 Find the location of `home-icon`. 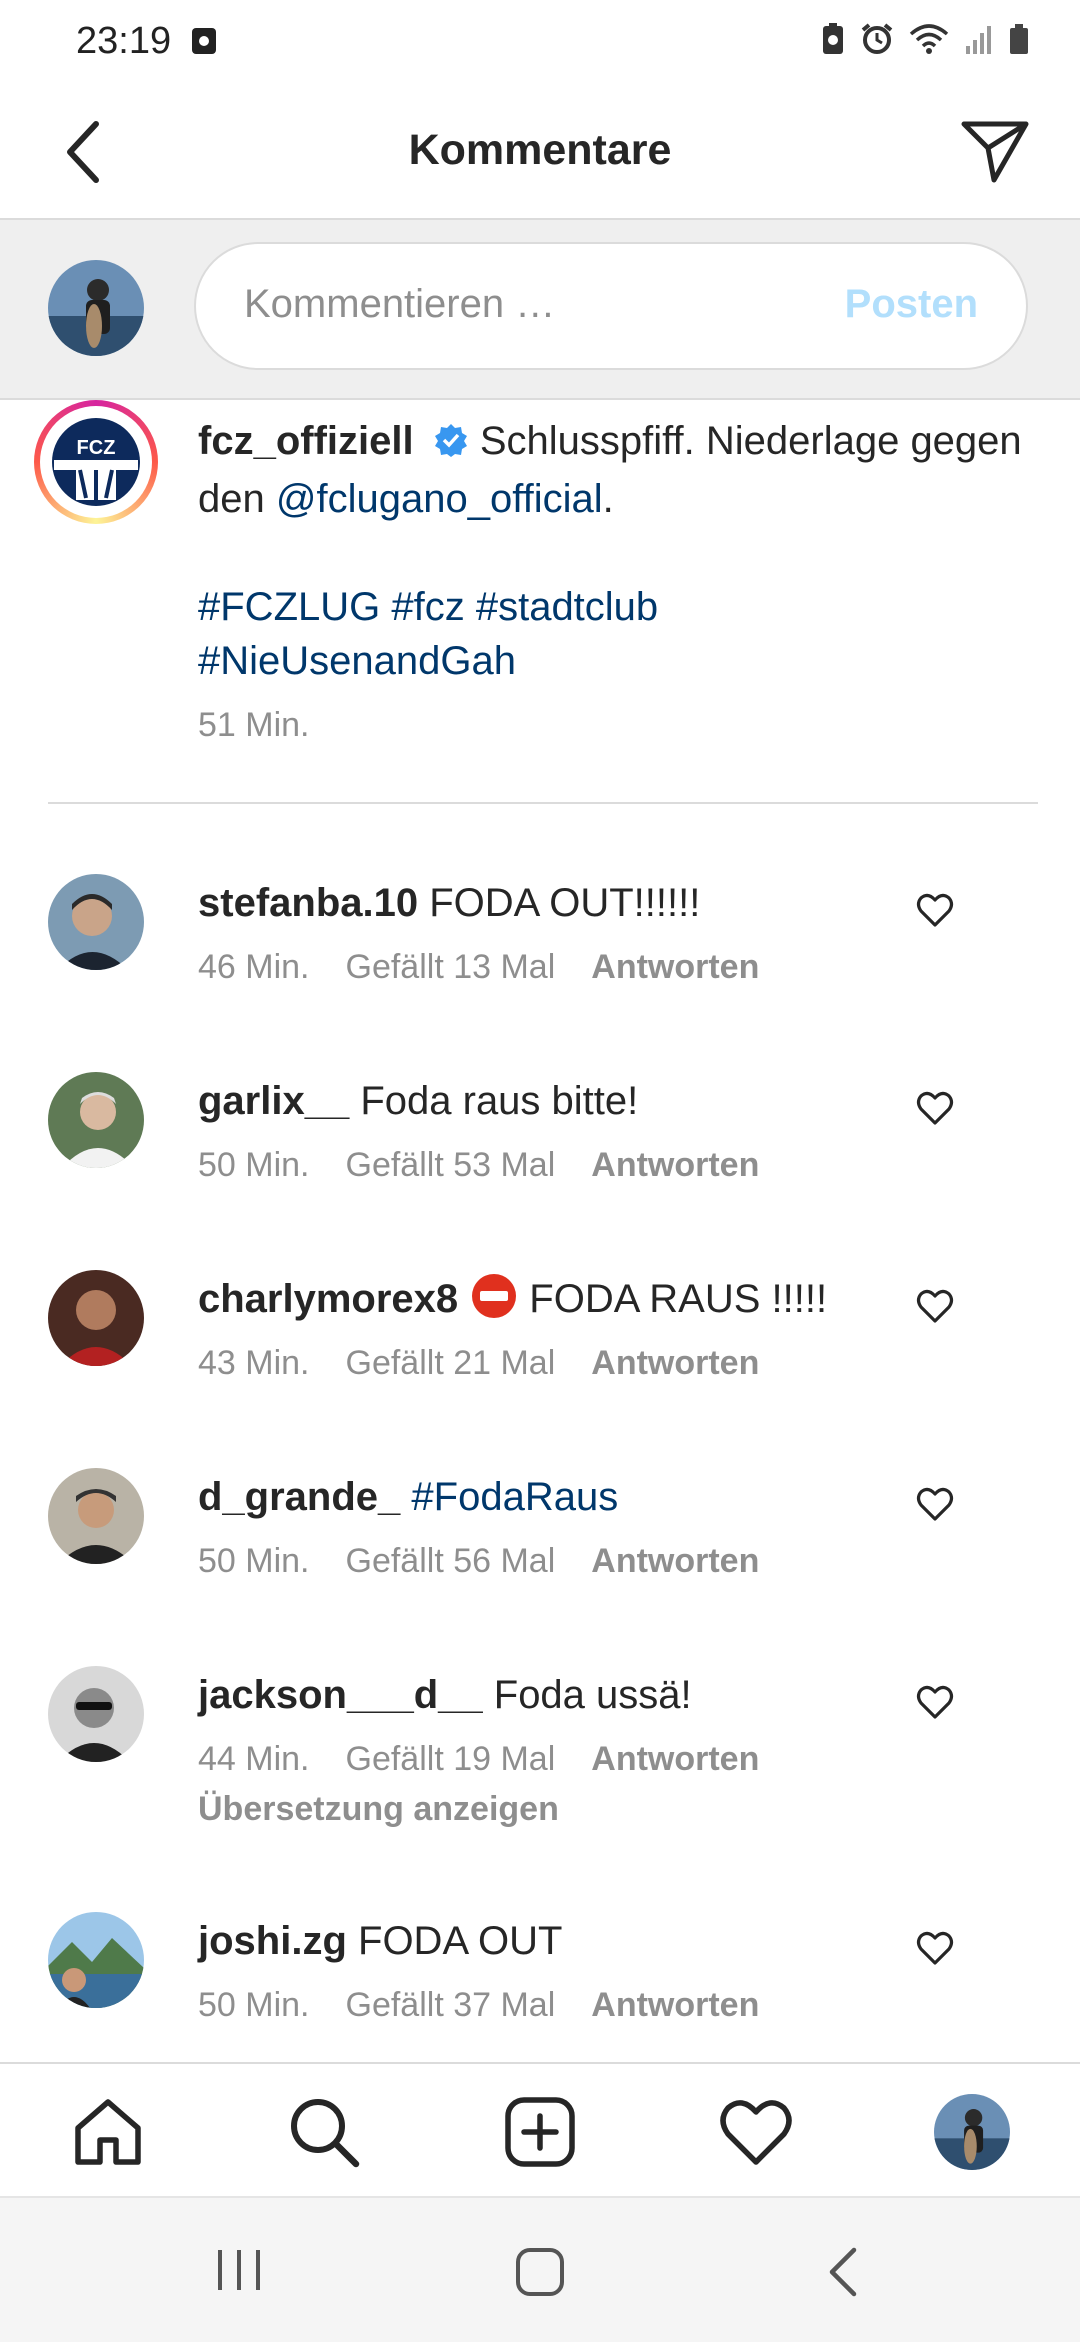

home-icon is located at coordinates (108, 2132).